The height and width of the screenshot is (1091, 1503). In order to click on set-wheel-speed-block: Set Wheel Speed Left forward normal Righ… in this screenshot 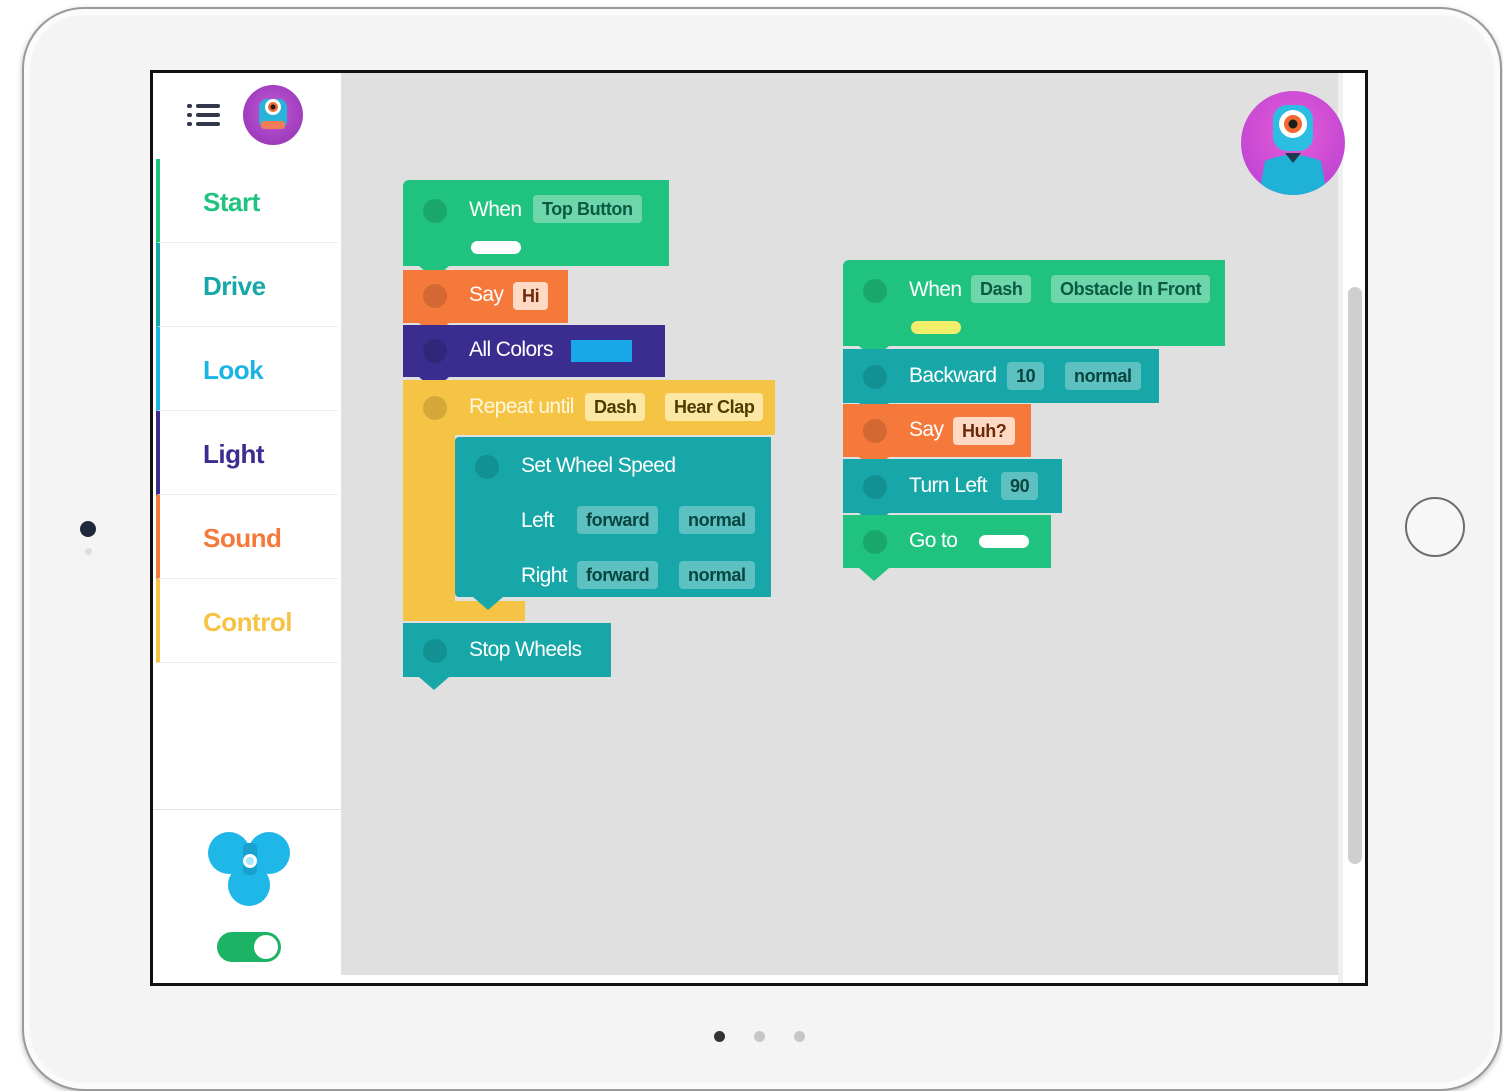, I will do `click(613, 517)`.